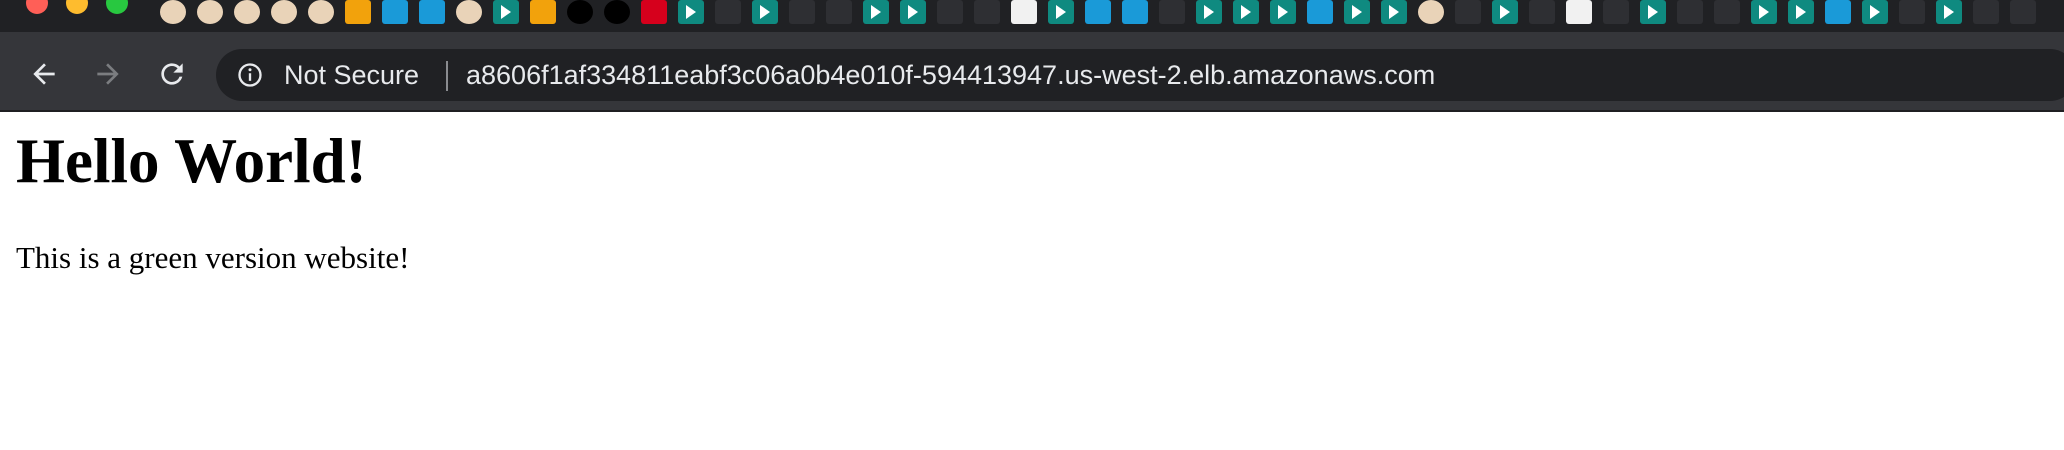  Describe the element at coordinates (37, 7) in the screenshot. I see `window-close-button` at that location.